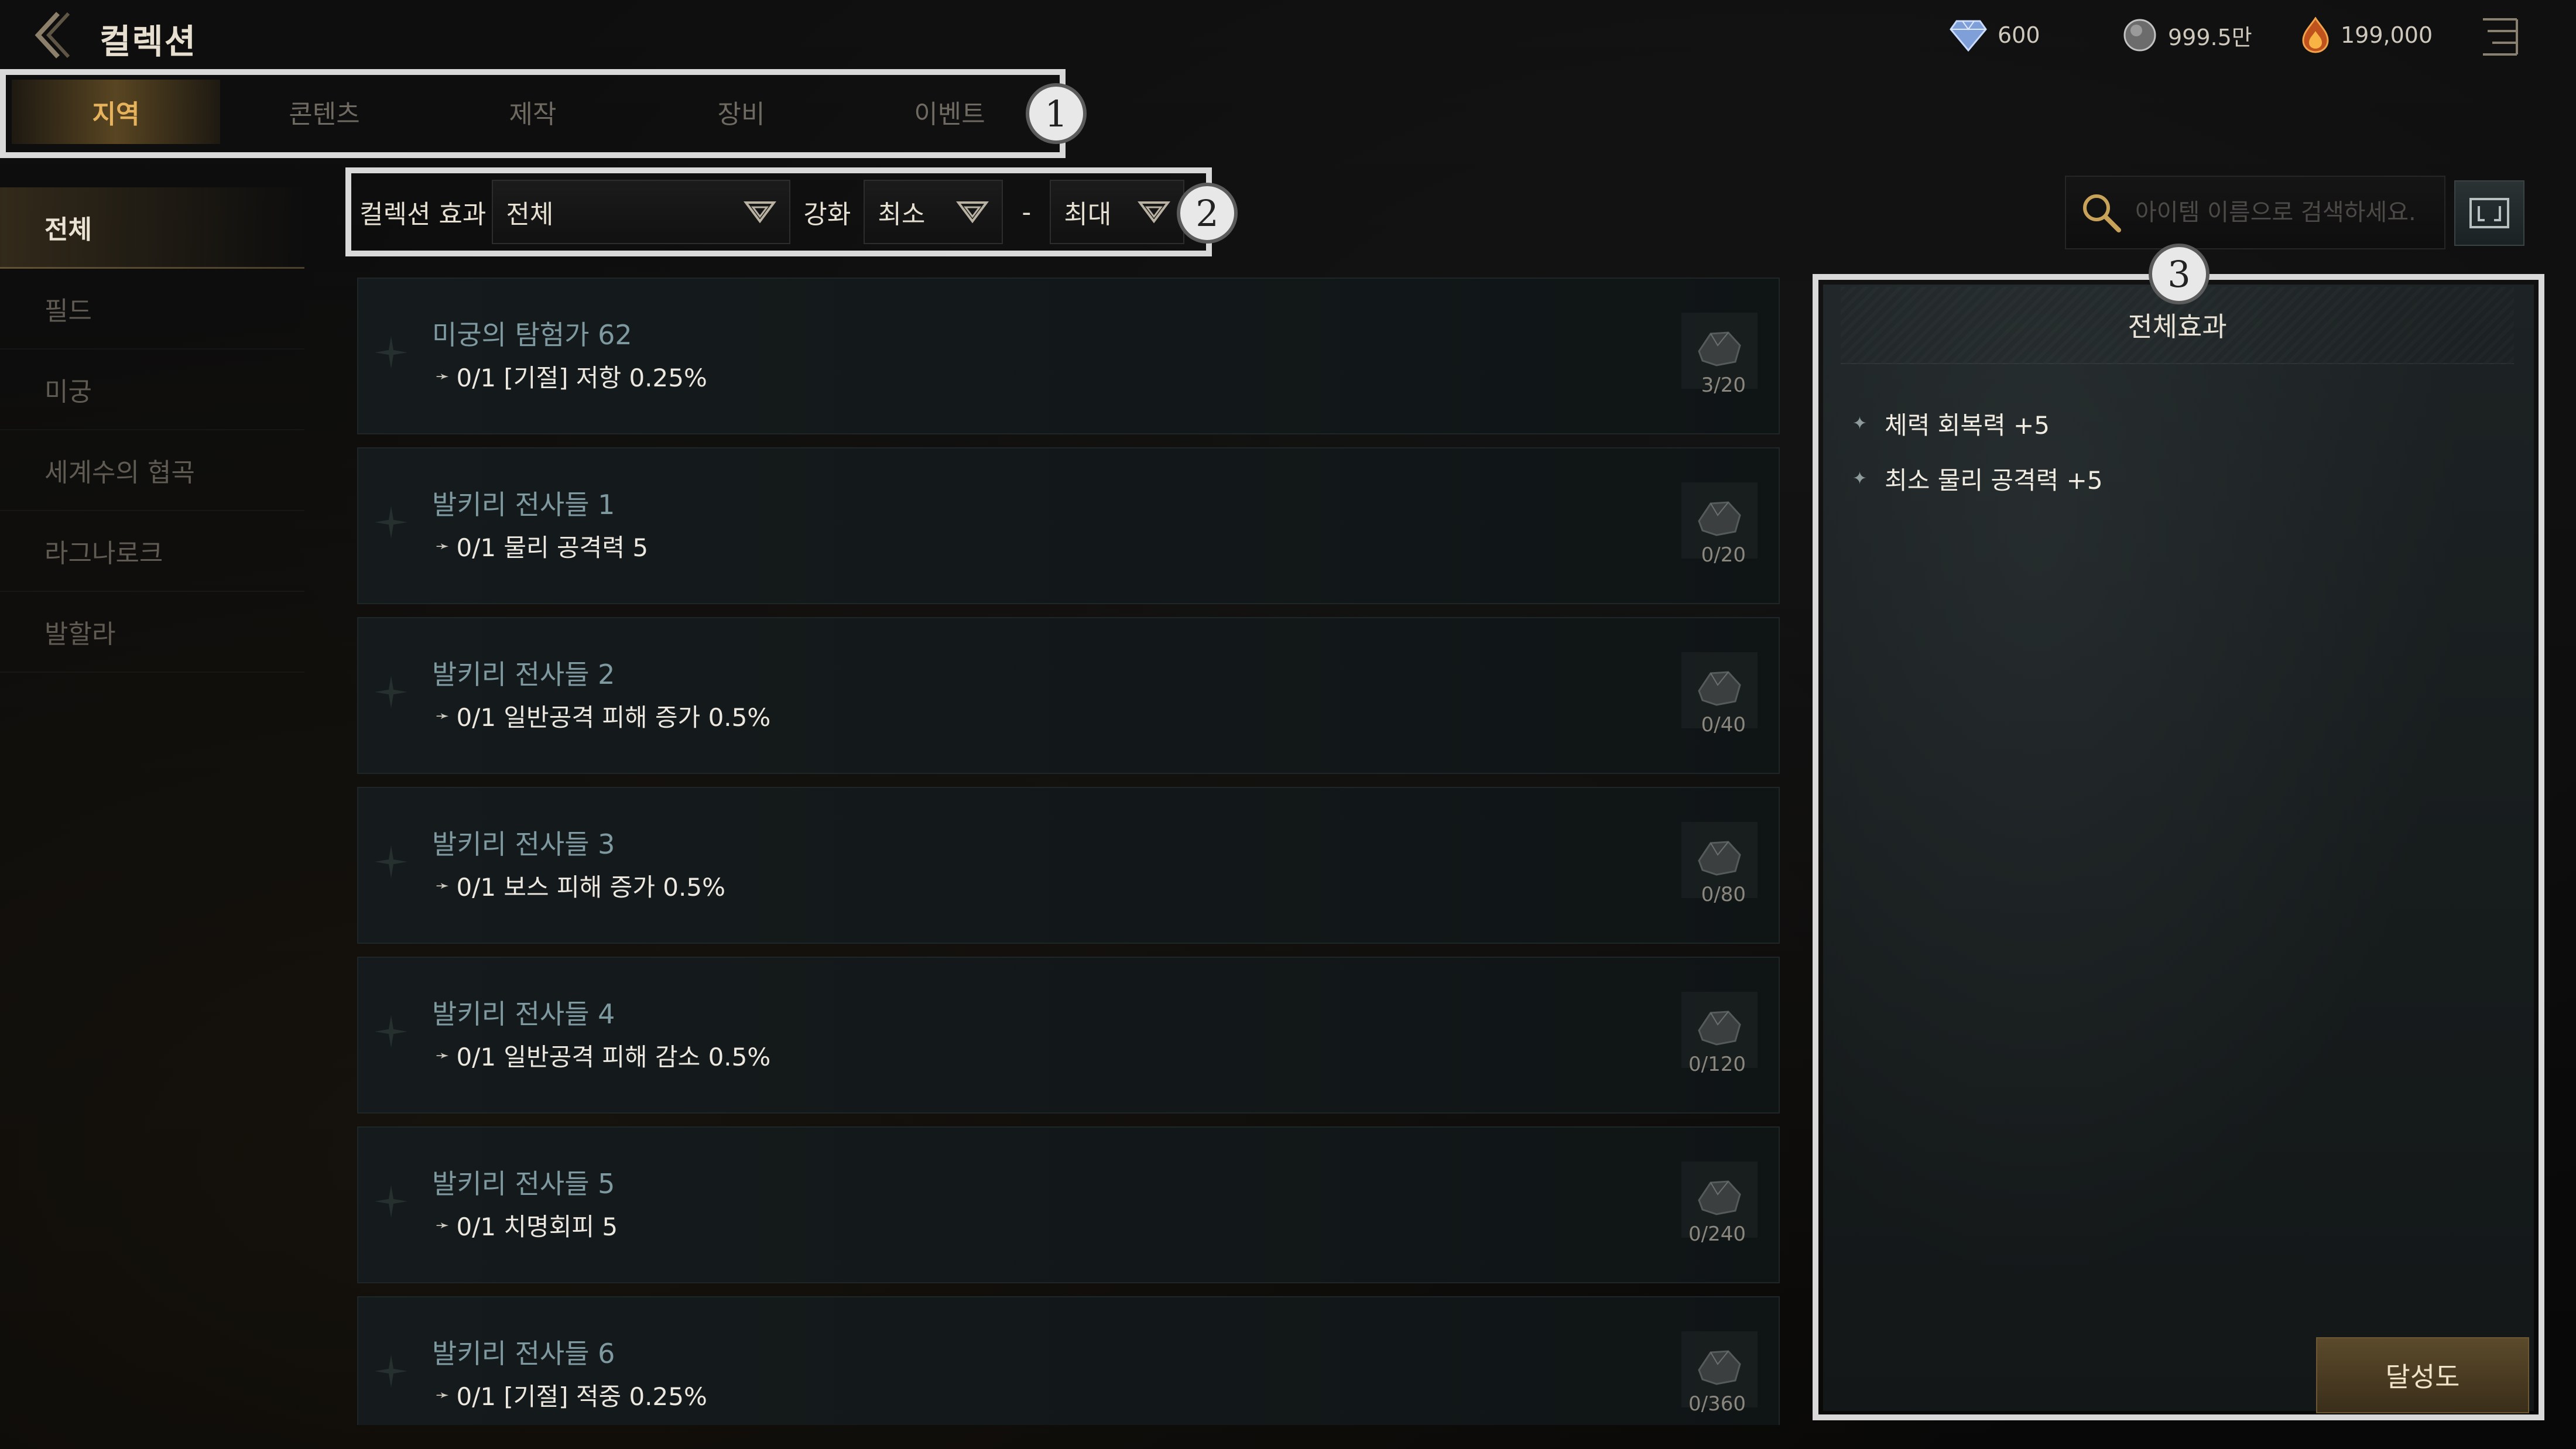  I want to click on back-chevron-icon, so click(52, 35).